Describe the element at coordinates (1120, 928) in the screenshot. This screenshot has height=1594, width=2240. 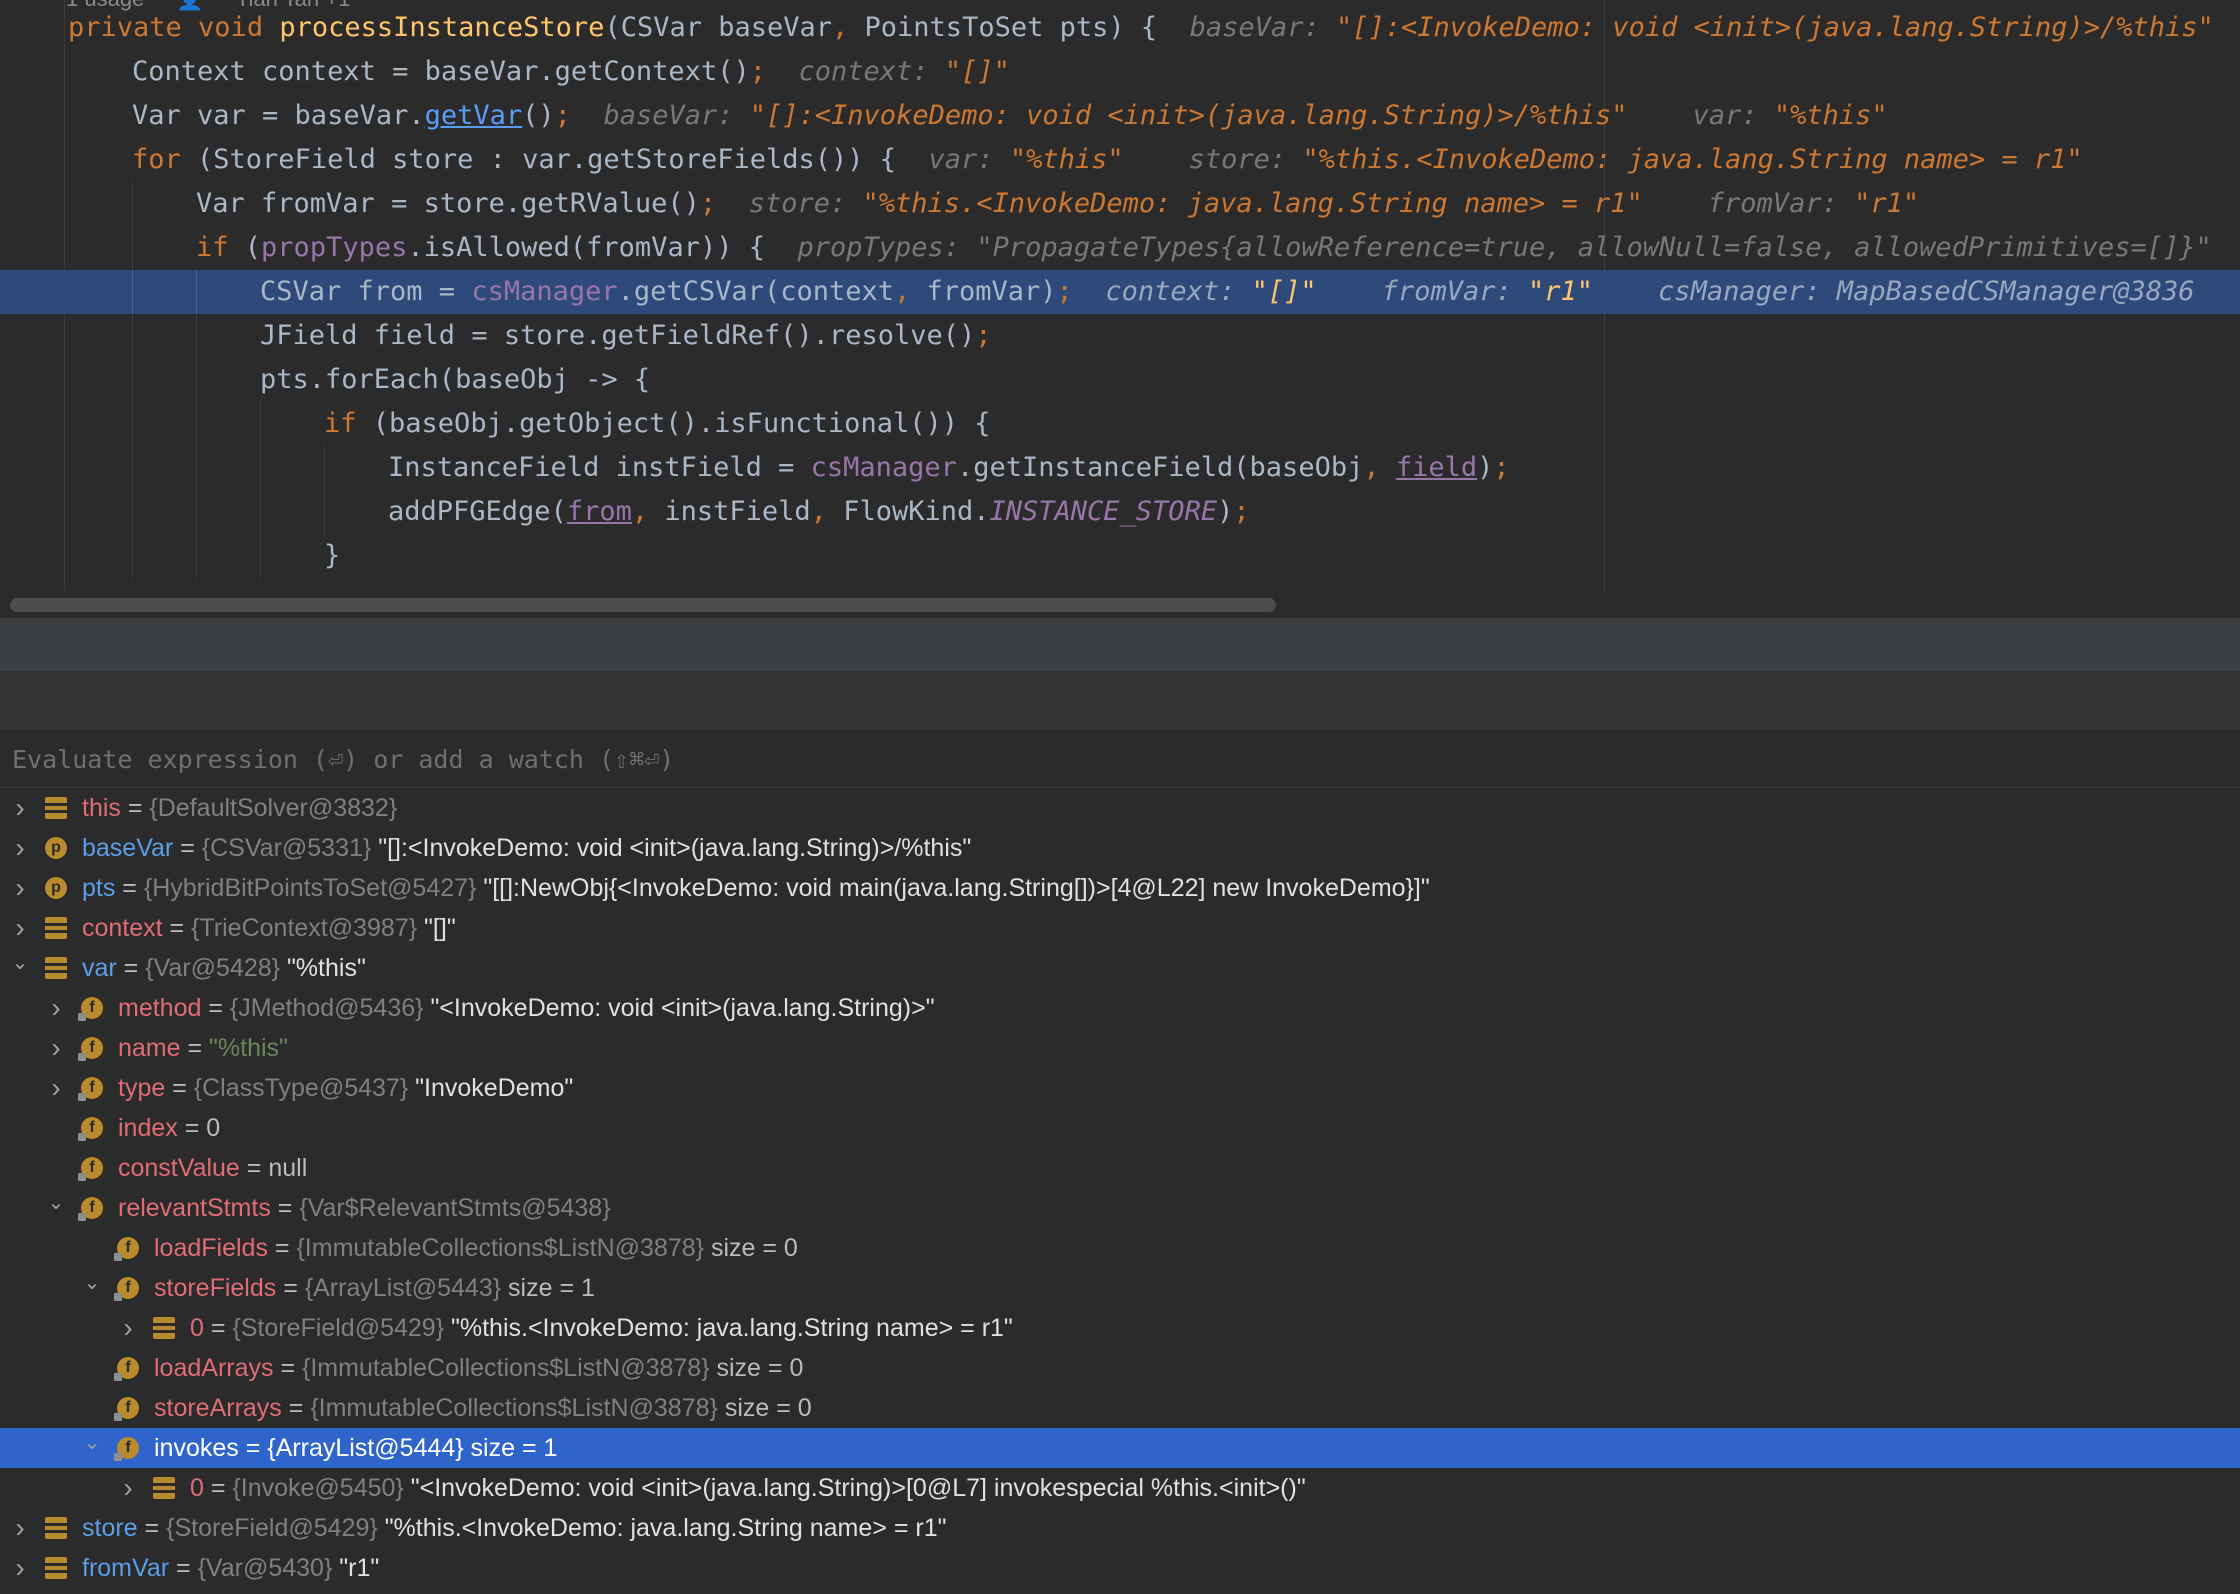
I see `variable-row-context: › context = {TrieContext@3987} "[]"` at that location.